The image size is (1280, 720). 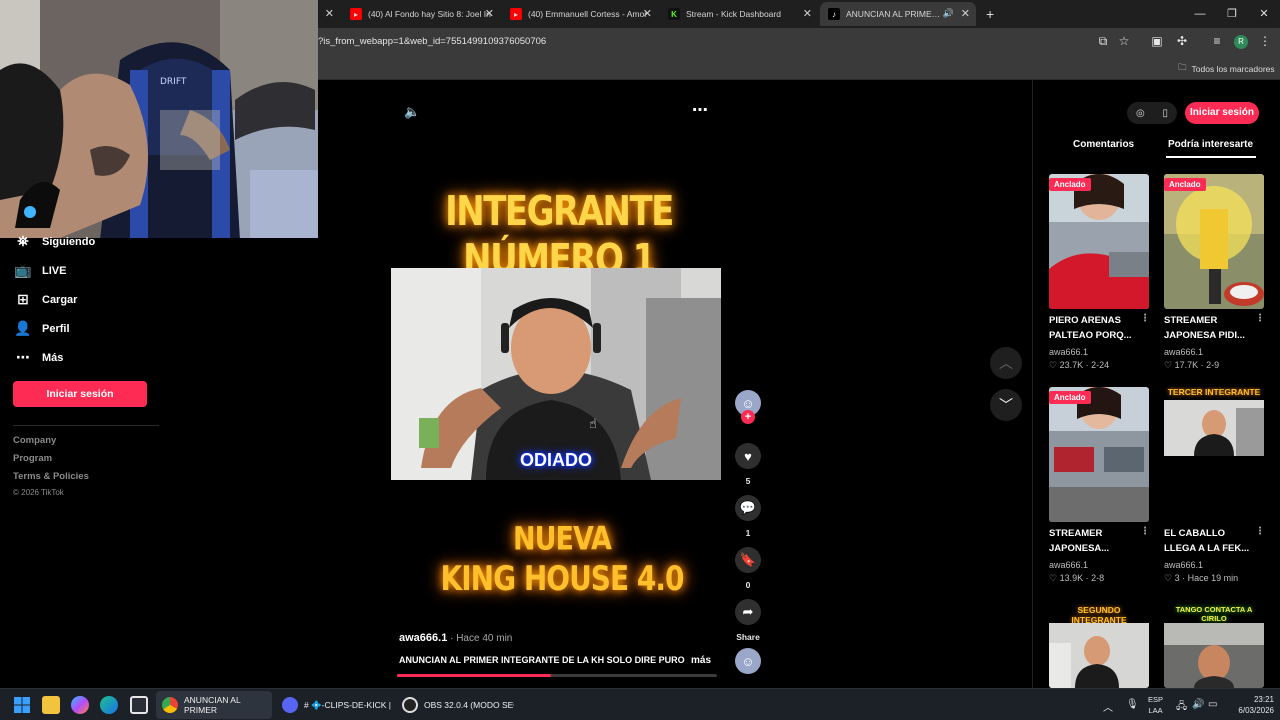 I want to click on save-button: 🔖 0, so click(x=748, y=568).